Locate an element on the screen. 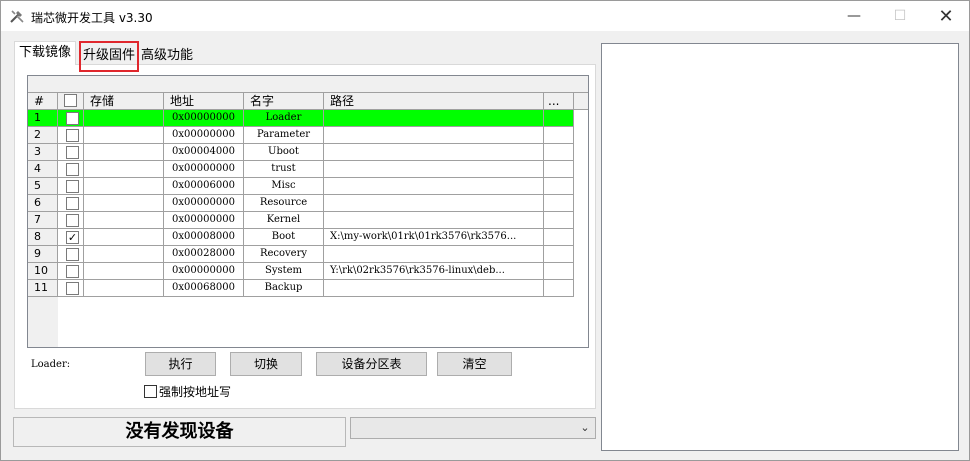 This screenshot has width=970, height=461. row-name: Resource is located at coordinates (284, 203).